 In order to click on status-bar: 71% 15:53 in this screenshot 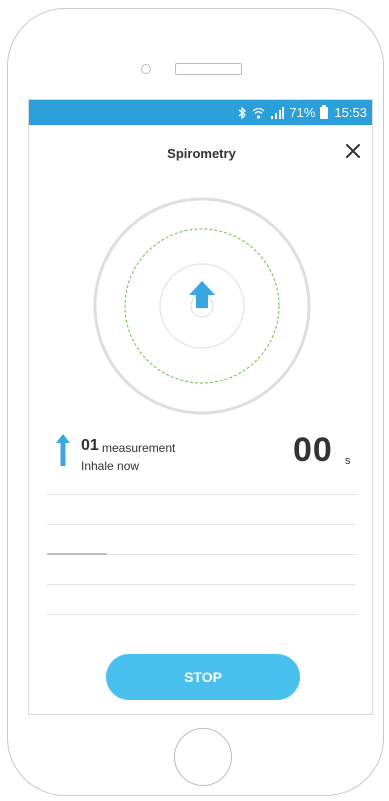, I will do `click(200, 112)`.